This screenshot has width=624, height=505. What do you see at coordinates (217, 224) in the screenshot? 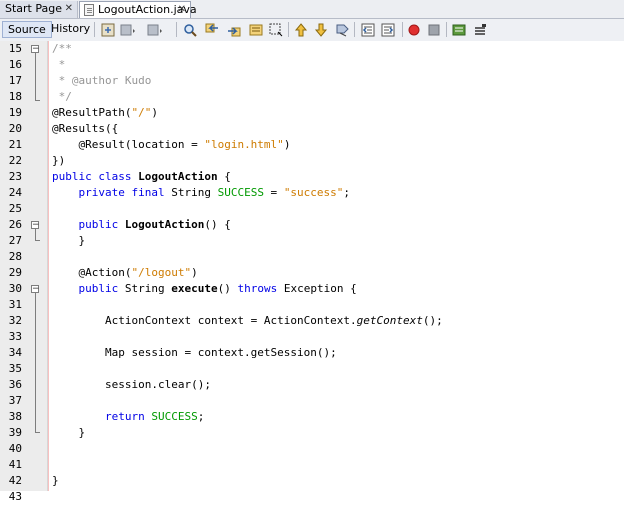
I see `code-text: () {` at bounding box center [217, 224].